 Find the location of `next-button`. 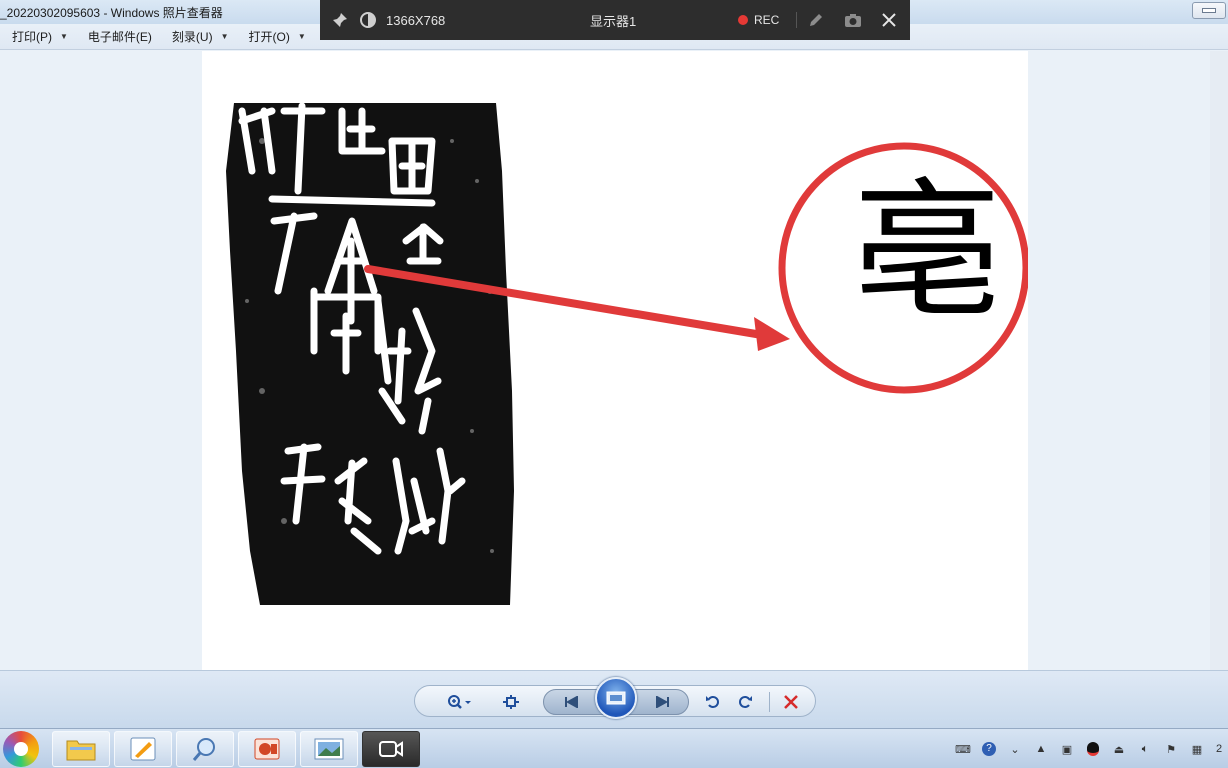

next-button is located at coordinates (661, 702).